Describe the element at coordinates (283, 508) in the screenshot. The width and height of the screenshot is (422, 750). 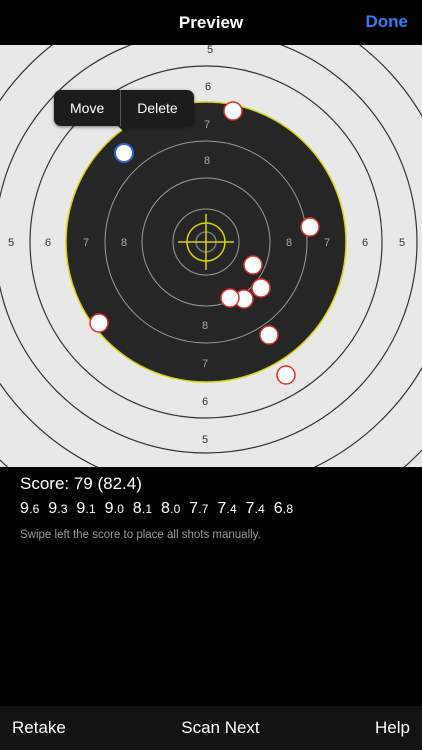
I see `shot-score: 6.8` at that location.